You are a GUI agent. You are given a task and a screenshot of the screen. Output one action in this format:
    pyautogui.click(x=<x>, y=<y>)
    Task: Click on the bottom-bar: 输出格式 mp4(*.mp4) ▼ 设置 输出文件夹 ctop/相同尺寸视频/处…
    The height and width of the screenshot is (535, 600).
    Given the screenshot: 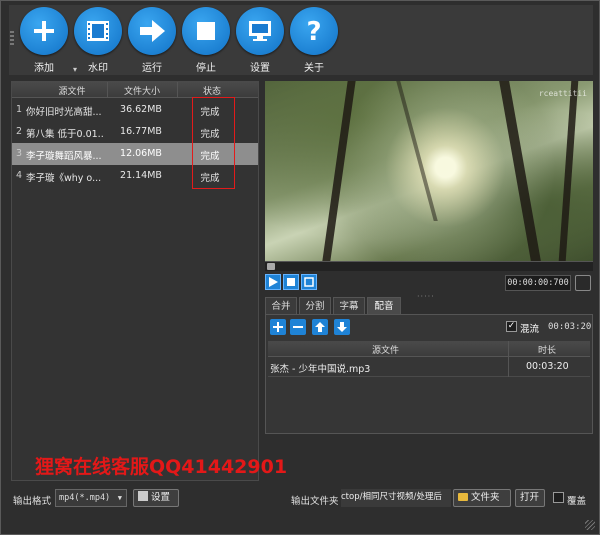 What is the action you would take?
    pyautogui.click(x=301, y=499)
    